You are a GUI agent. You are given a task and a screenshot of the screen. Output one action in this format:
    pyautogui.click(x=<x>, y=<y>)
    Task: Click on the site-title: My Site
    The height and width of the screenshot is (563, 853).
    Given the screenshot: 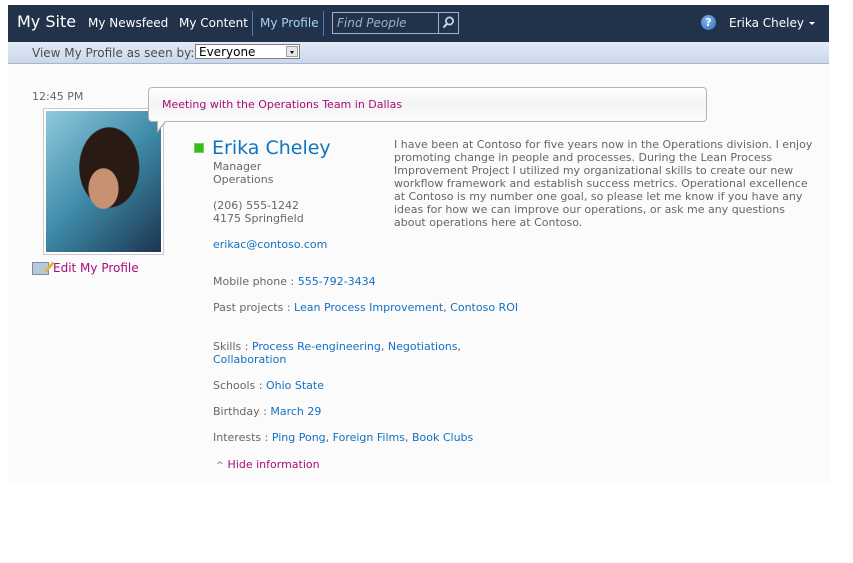 What is the action you would take?
    pyautogui.click(x=46, y=21)
    